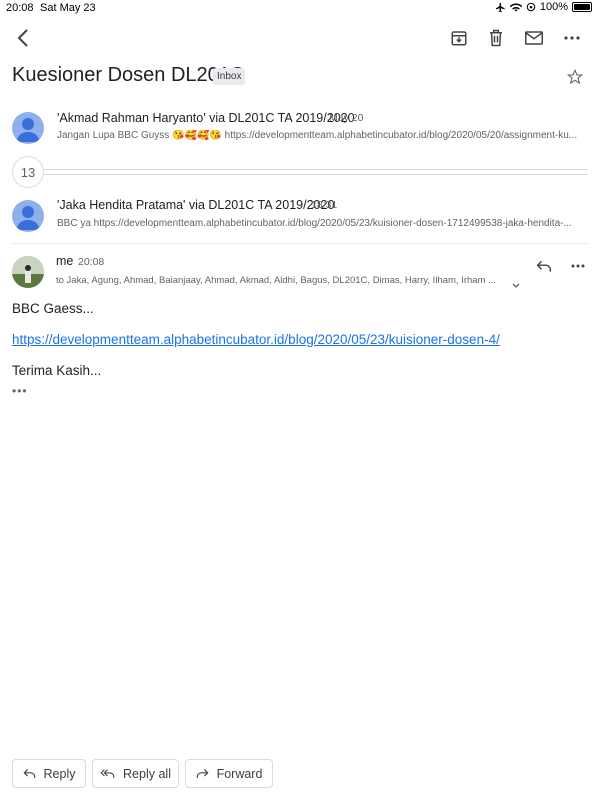 The height and width of the screenshot is (800, 600). I want to click on chevron-down-icon, so click(516, 285).